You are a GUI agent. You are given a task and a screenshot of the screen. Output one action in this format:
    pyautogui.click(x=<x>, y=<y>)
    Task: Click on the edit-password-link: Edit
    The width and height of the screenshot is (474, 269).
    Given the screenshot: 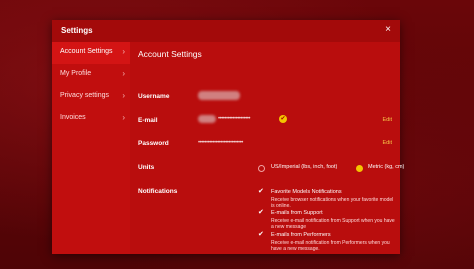 What is the action you would take?
    pyautogui.click(x=387, y=143)
    